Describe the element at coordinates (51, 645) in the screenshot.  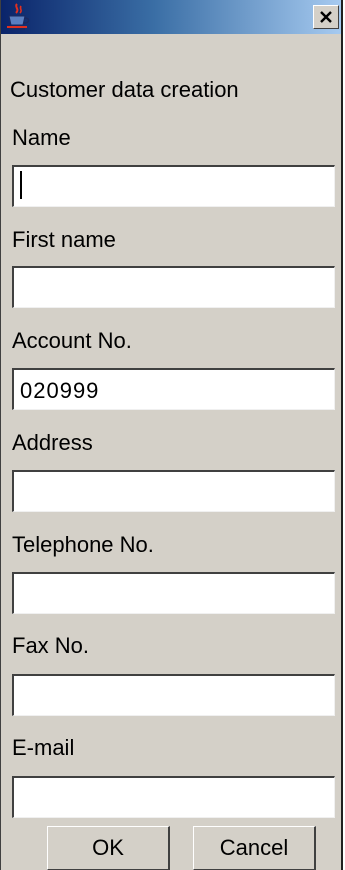
I see `fax-no-label: Fax No.` at that location.